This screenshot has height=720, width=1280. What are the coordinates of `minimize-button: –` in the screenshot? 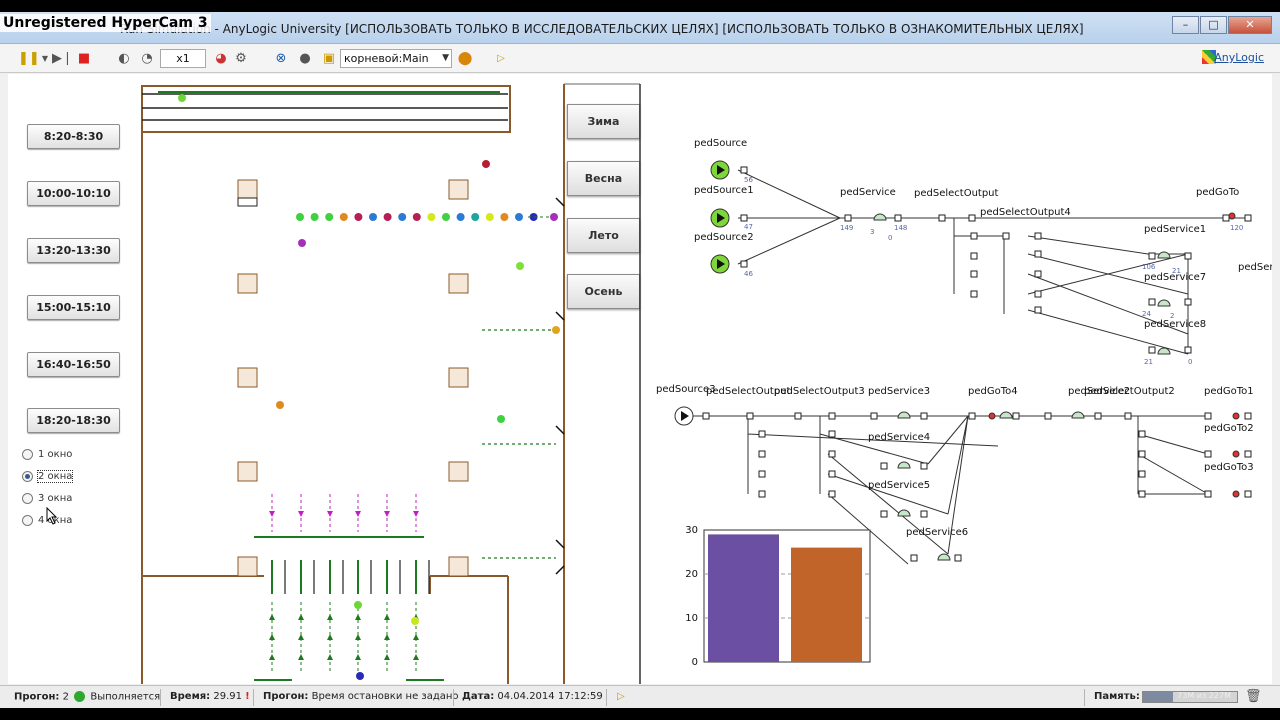 It's located at (1185, 25).